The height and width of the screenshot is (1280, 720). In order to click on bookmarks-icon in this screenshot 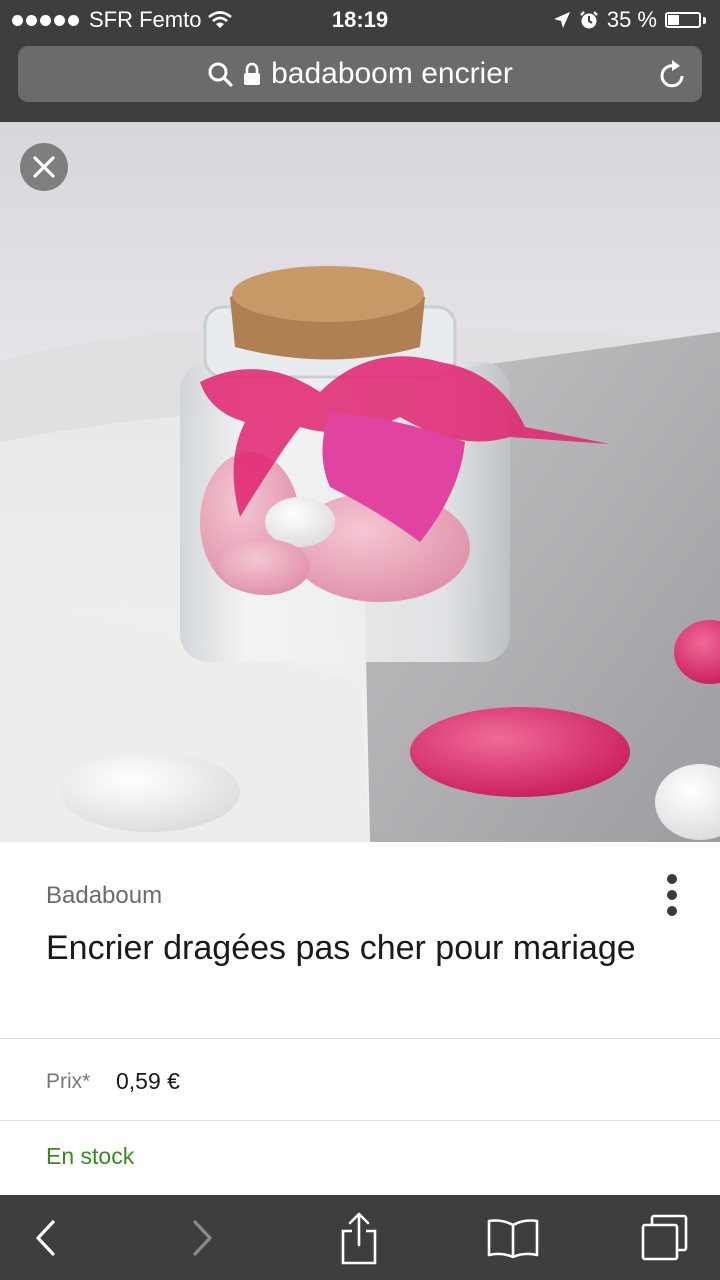, I will do `click(513, 1238)`.